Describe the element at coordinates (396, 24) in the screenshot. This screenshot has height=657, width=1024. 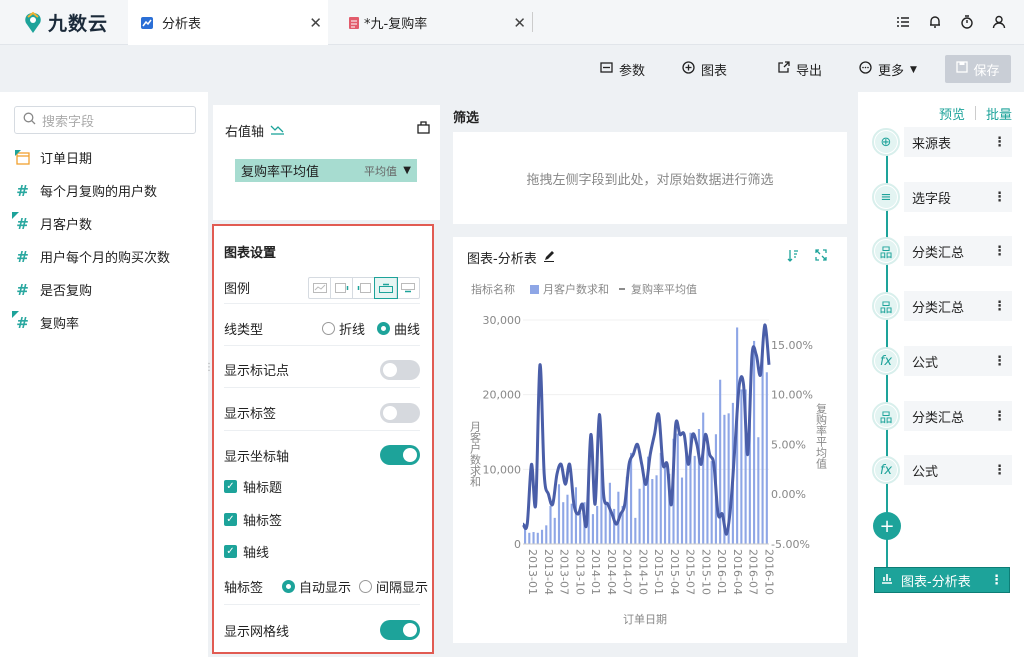
I see `tab-label: *九-复购率` at that location.